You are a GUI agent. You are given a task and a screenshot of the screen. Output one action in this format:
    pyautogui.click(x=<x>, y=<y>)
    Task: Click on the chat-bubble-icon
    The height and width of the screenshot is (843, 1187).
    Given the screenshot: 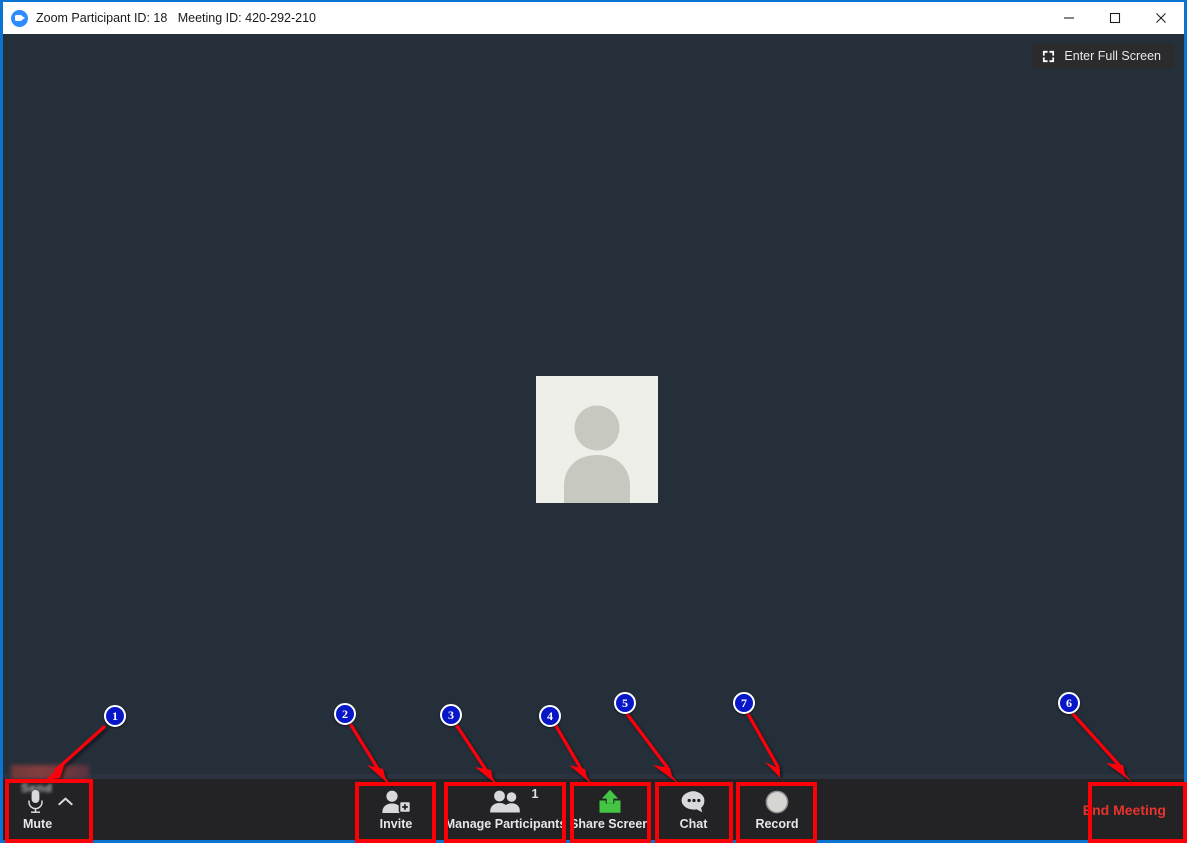 What is the action you would take?
    pyautogui.click(x=694, y=801)
    